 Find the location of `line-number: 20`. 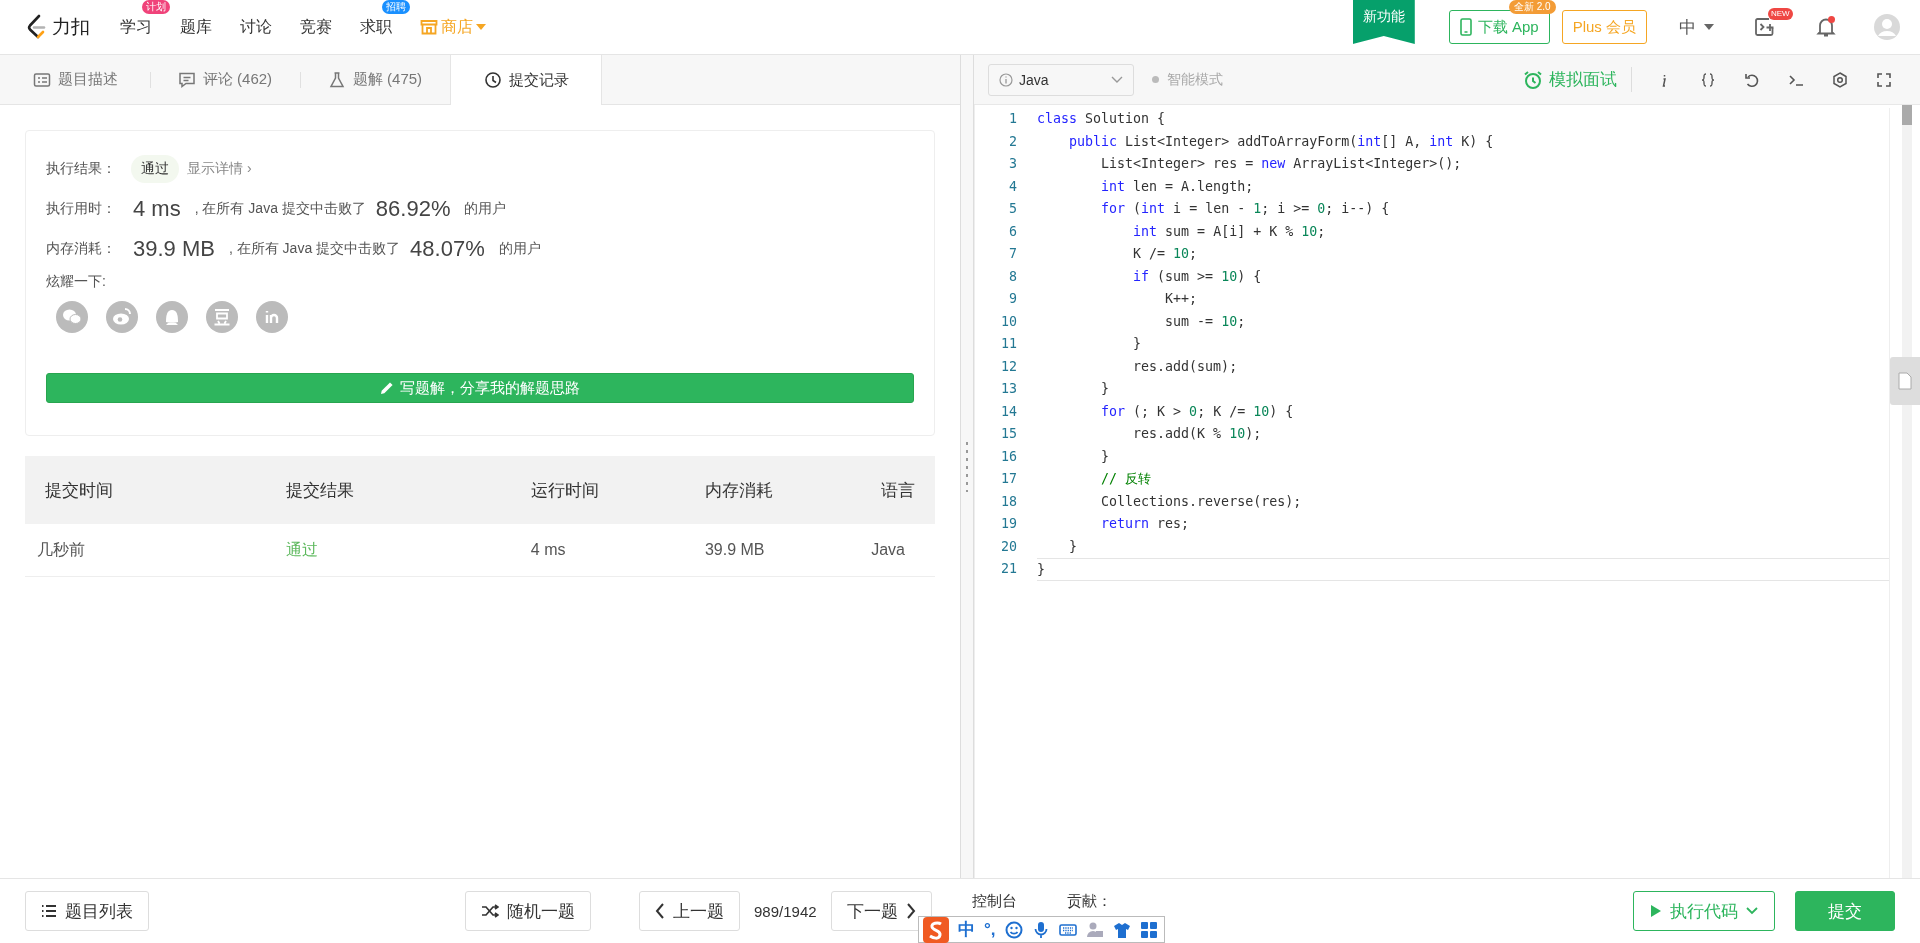

line-number: 20 is located at coordinates (1008, 546).